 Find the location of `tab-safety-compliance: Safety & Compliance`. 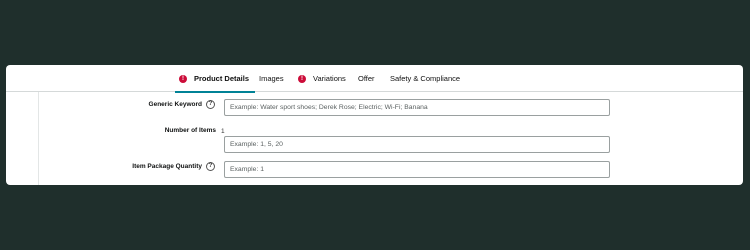

tab-safety-compliance: Safety & Compliance is located at coordinates (425, 78).